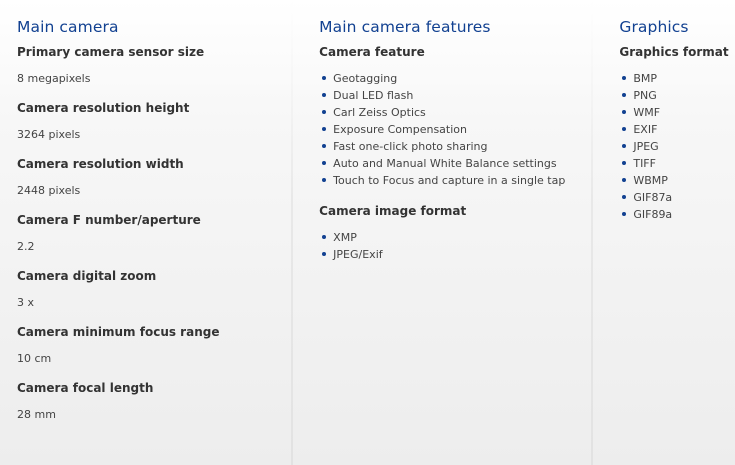 The width and height of the screenshot is (735, 465). Describe the element at coordinates (393, 211) in the screenshot. I see `camera-image-format-heading: Camera image format` at that location.